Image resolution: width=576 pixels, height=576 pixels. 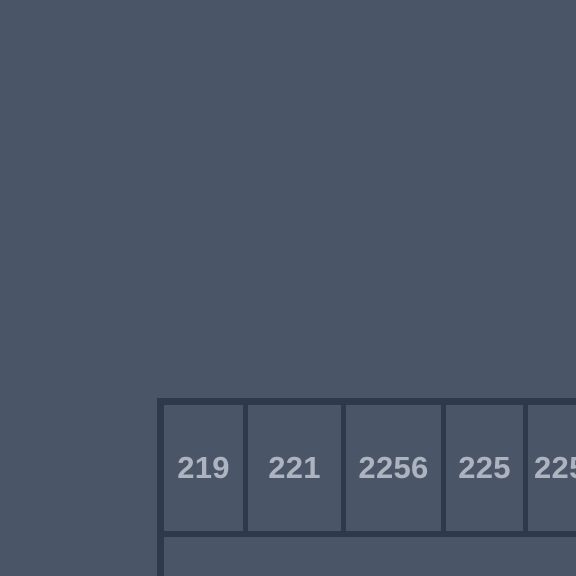 I want to click on unit-225: 225, so click(x=484, y=468).